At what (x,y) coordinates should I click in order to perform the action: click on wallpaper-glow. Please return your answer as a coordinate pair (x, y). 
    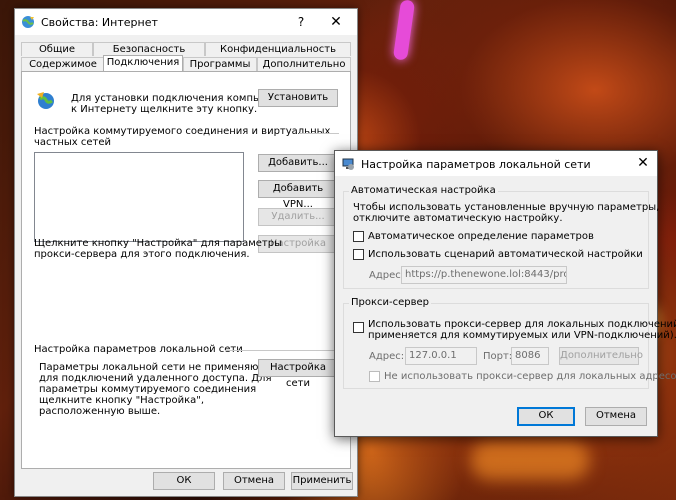
    Looking at the image, I should click on (530, 460).